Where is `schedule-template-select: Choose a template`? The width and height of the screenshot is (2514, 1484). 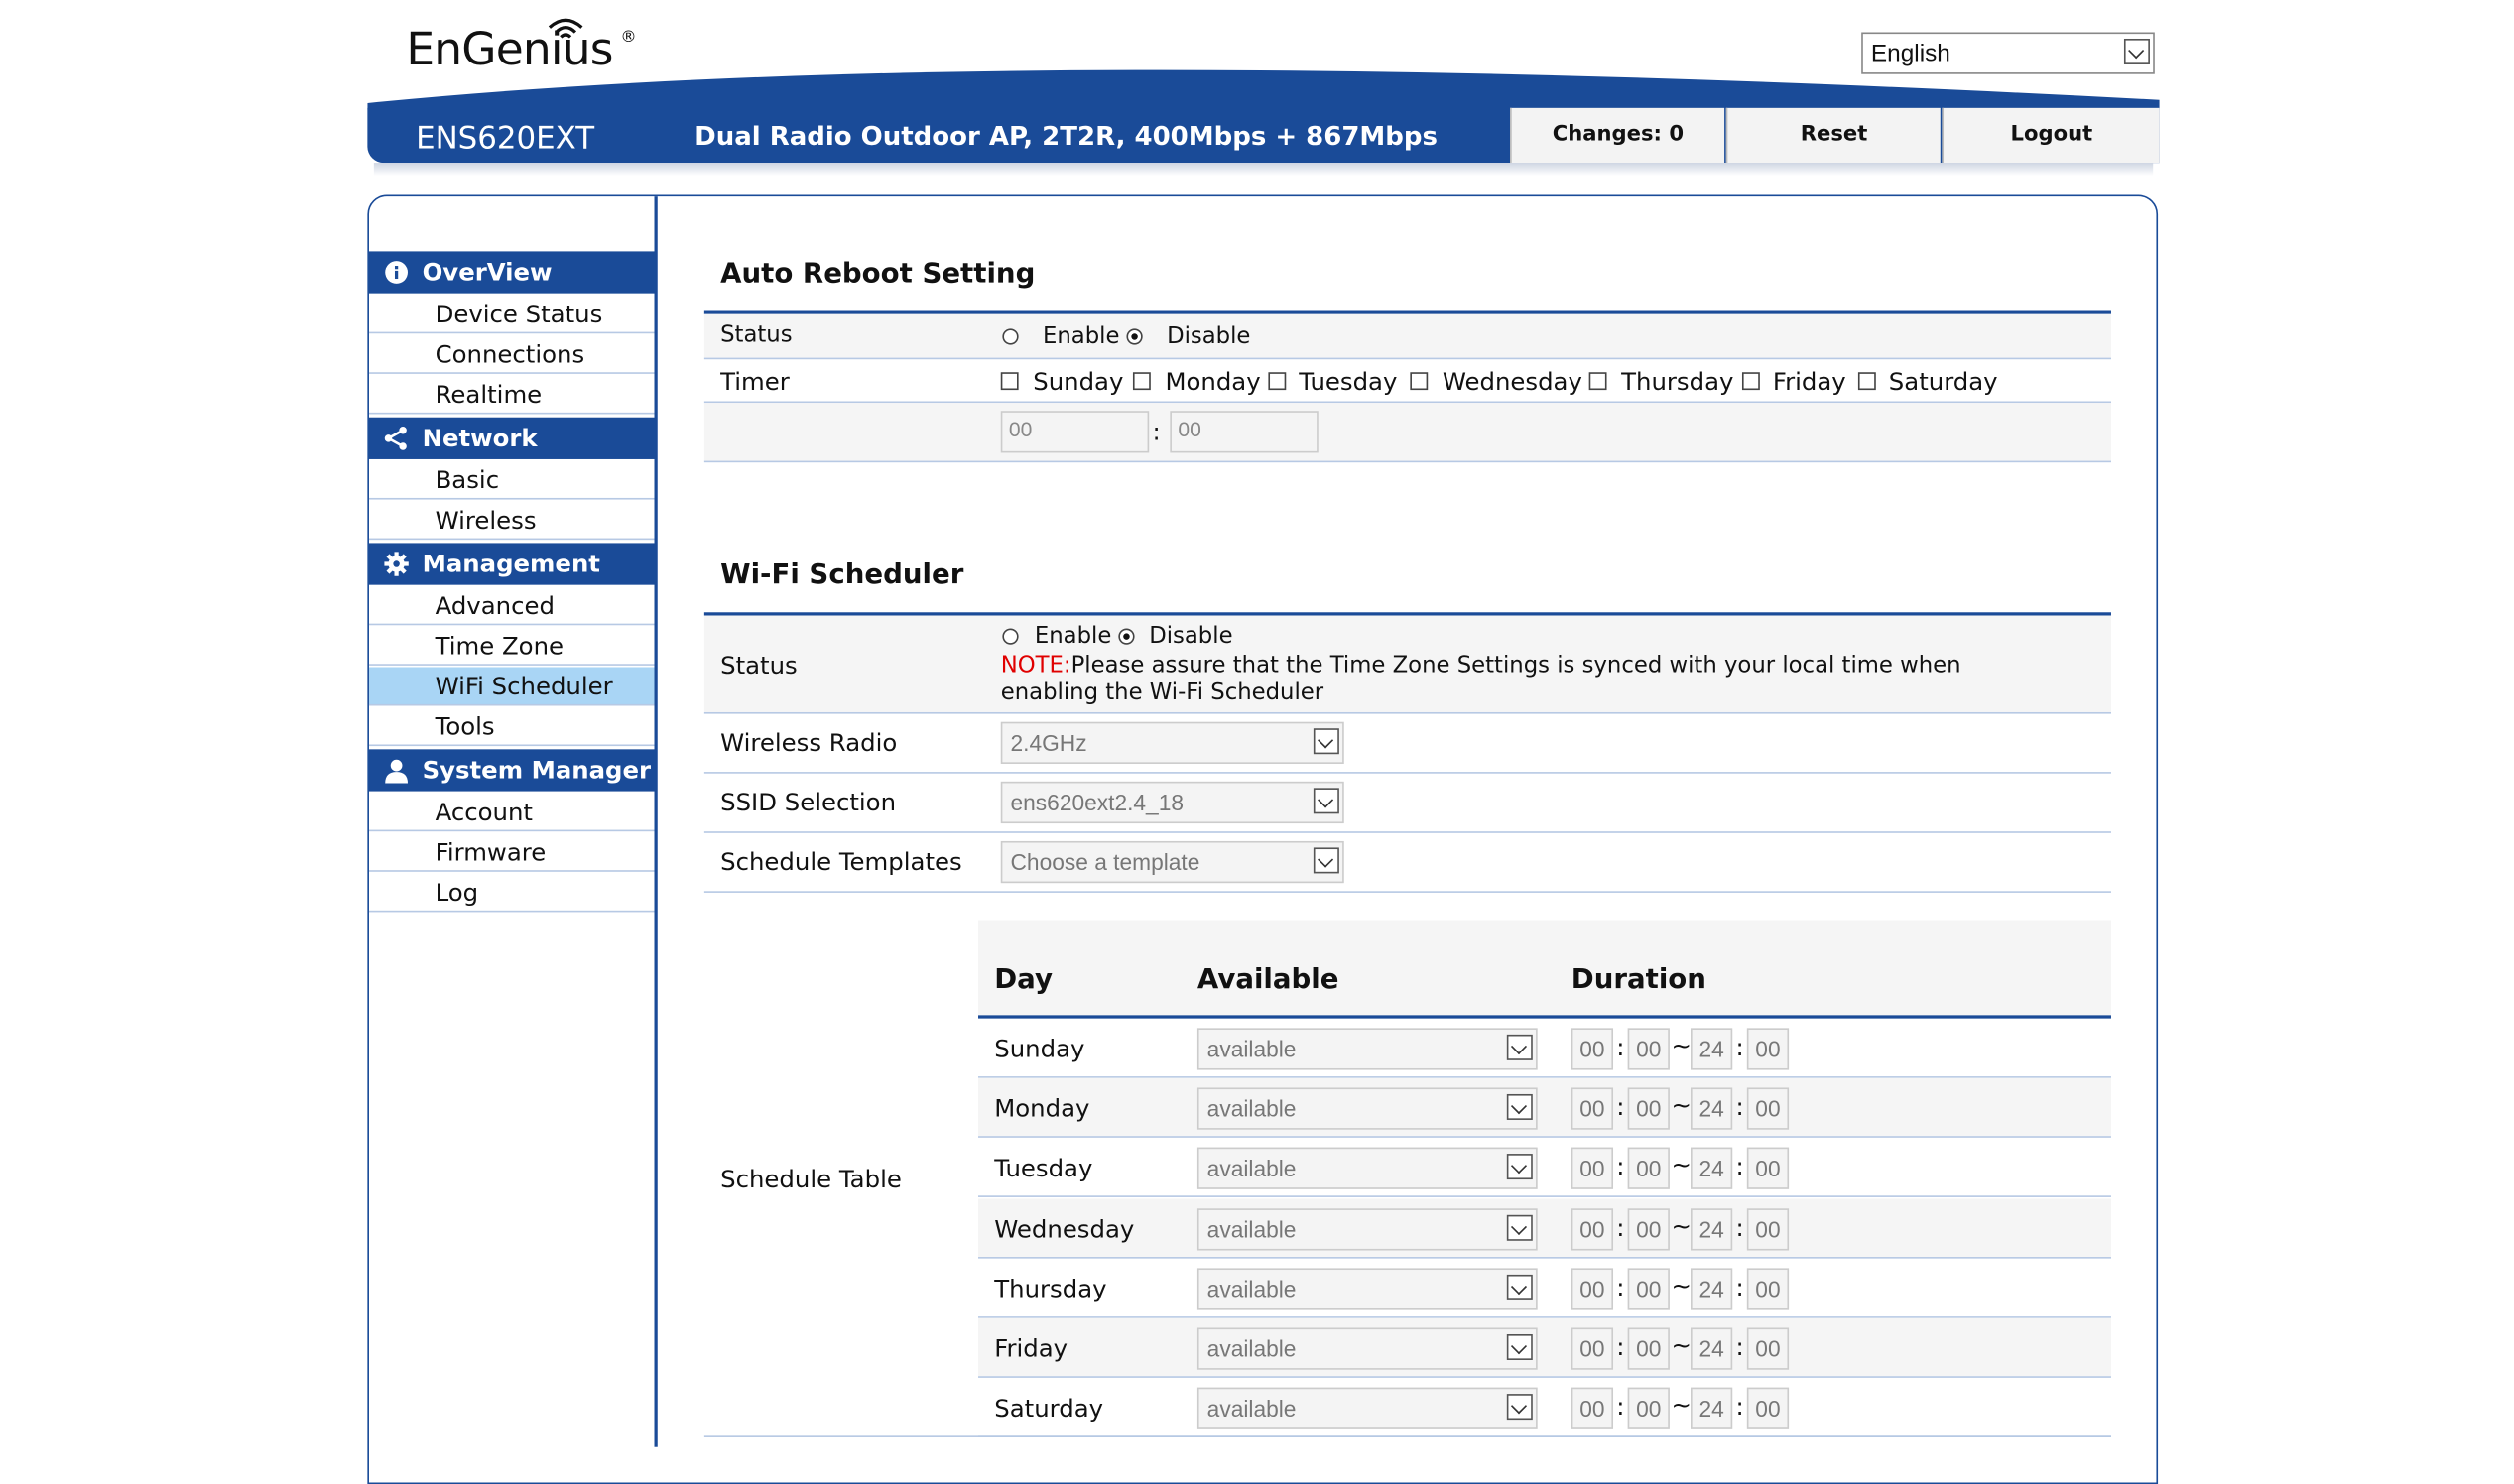 schedule-template-select: Choose a template is located at coordinates (1172, 862).